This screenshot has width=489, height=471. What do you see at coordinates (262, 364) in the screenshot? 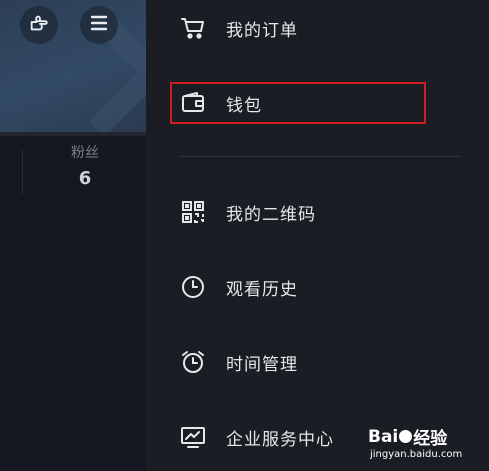
I see `menu-label-time-management: 时间管理` at bounding box center [262, 364].